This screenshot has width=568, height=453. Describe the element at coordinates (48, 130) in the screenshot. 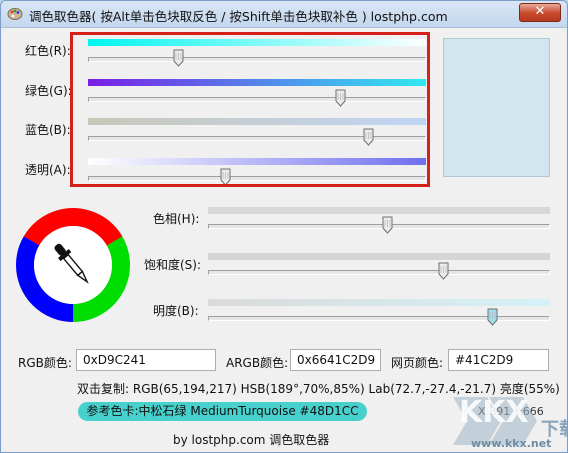

I see `slider-label-sliders_top-2: 蓝色(B):` at that location.